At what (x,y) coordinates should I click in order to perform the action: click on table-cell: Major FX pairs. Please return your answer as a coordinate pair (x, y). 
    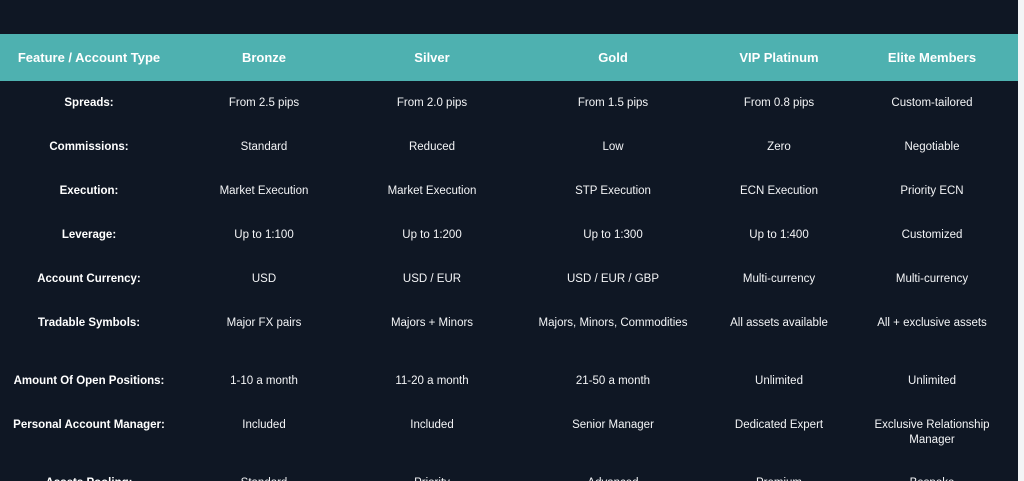
    Looking at the image, I should click on (264, 323).